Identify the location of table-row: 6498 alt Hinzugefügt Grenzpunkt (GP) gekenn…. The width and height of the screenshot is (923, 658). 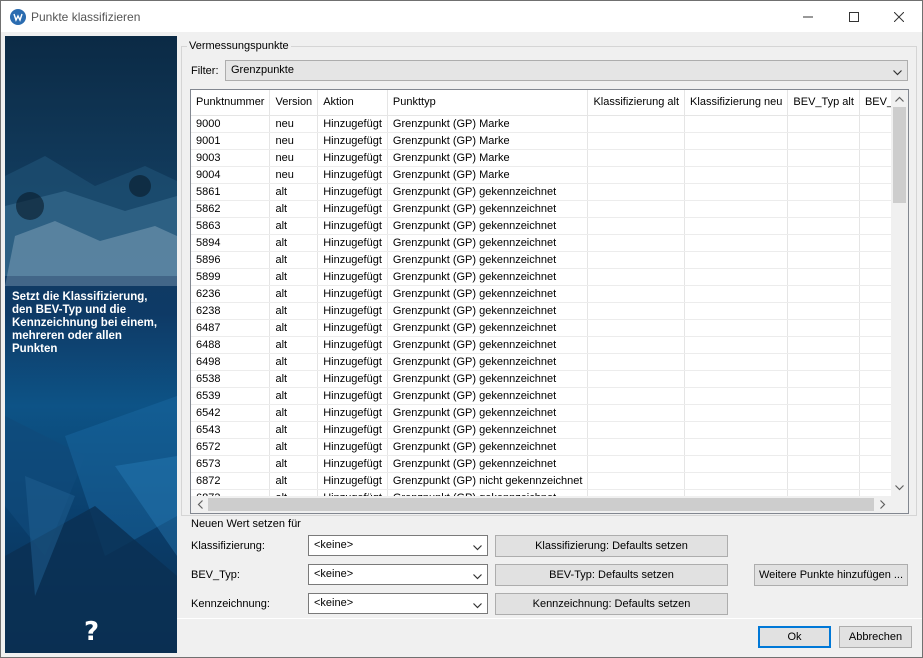
(549, 362).